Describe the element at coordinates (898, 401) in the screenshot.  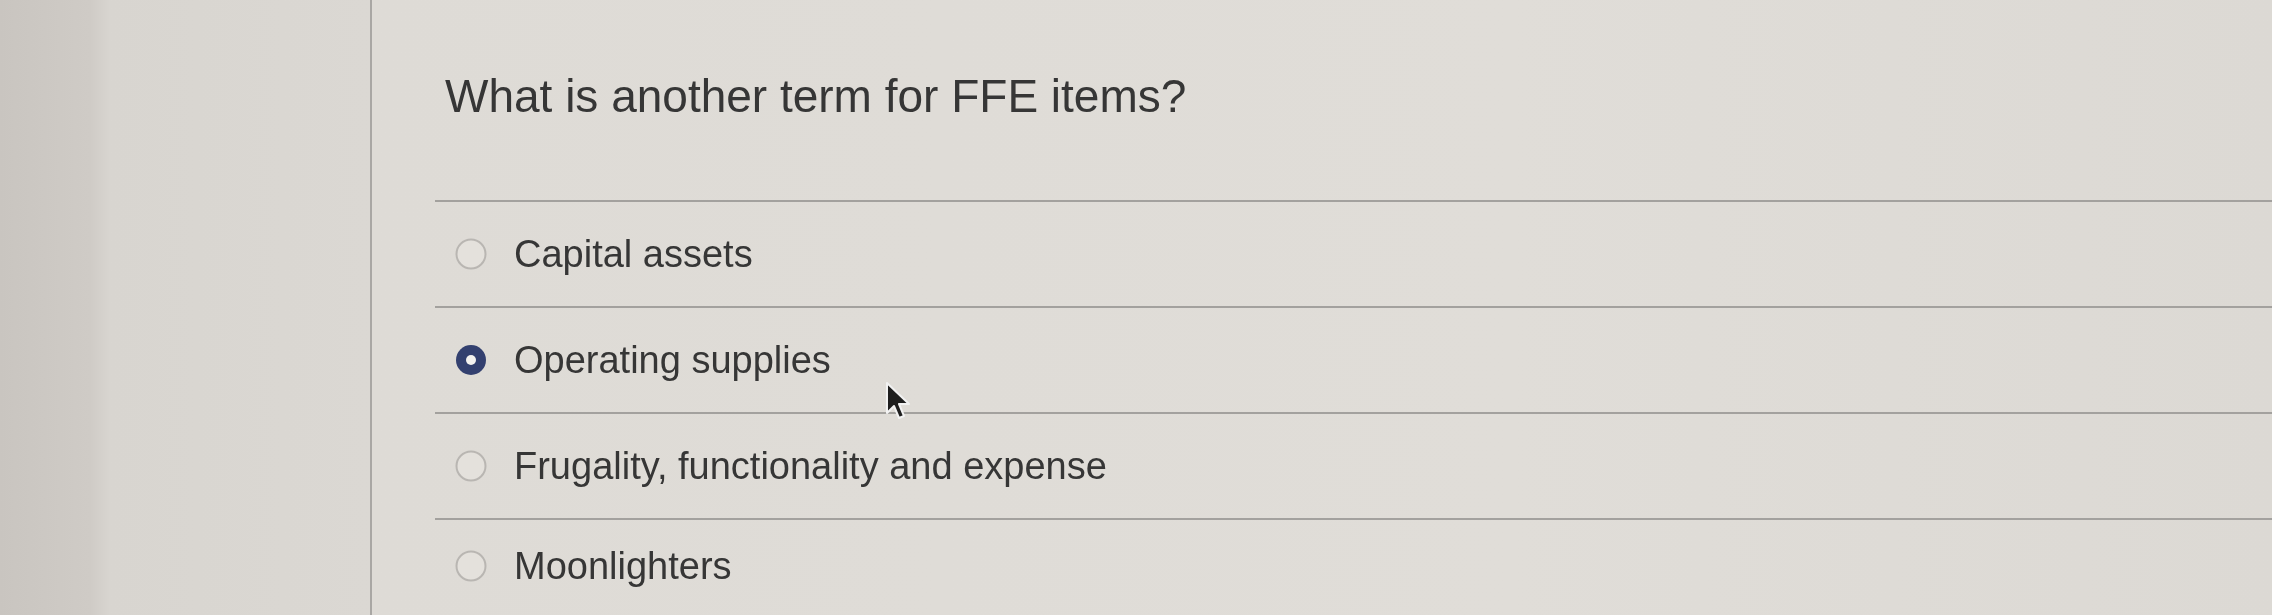
I see `mouse-pointer-icon` at that location.